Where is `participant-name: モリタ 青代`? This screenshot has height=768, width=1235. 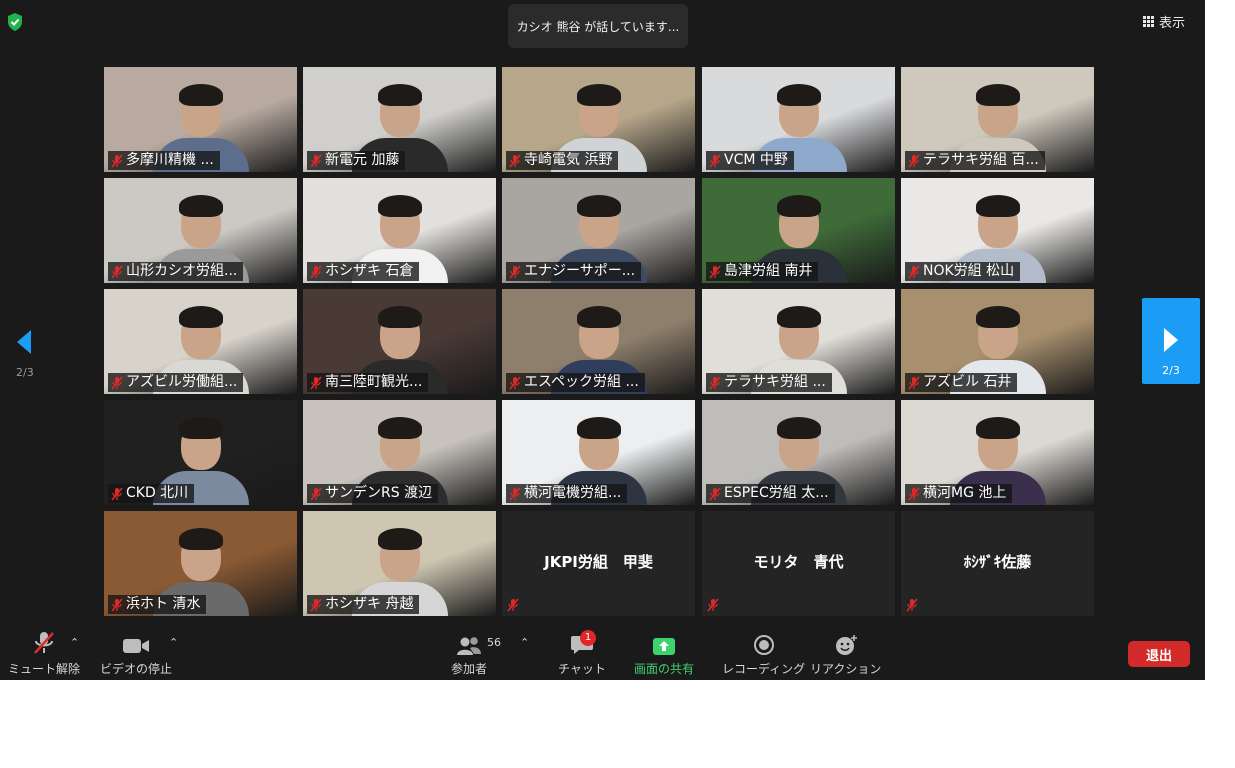 participant-name: モリタ 青代 is located at coordinates (798, 562).